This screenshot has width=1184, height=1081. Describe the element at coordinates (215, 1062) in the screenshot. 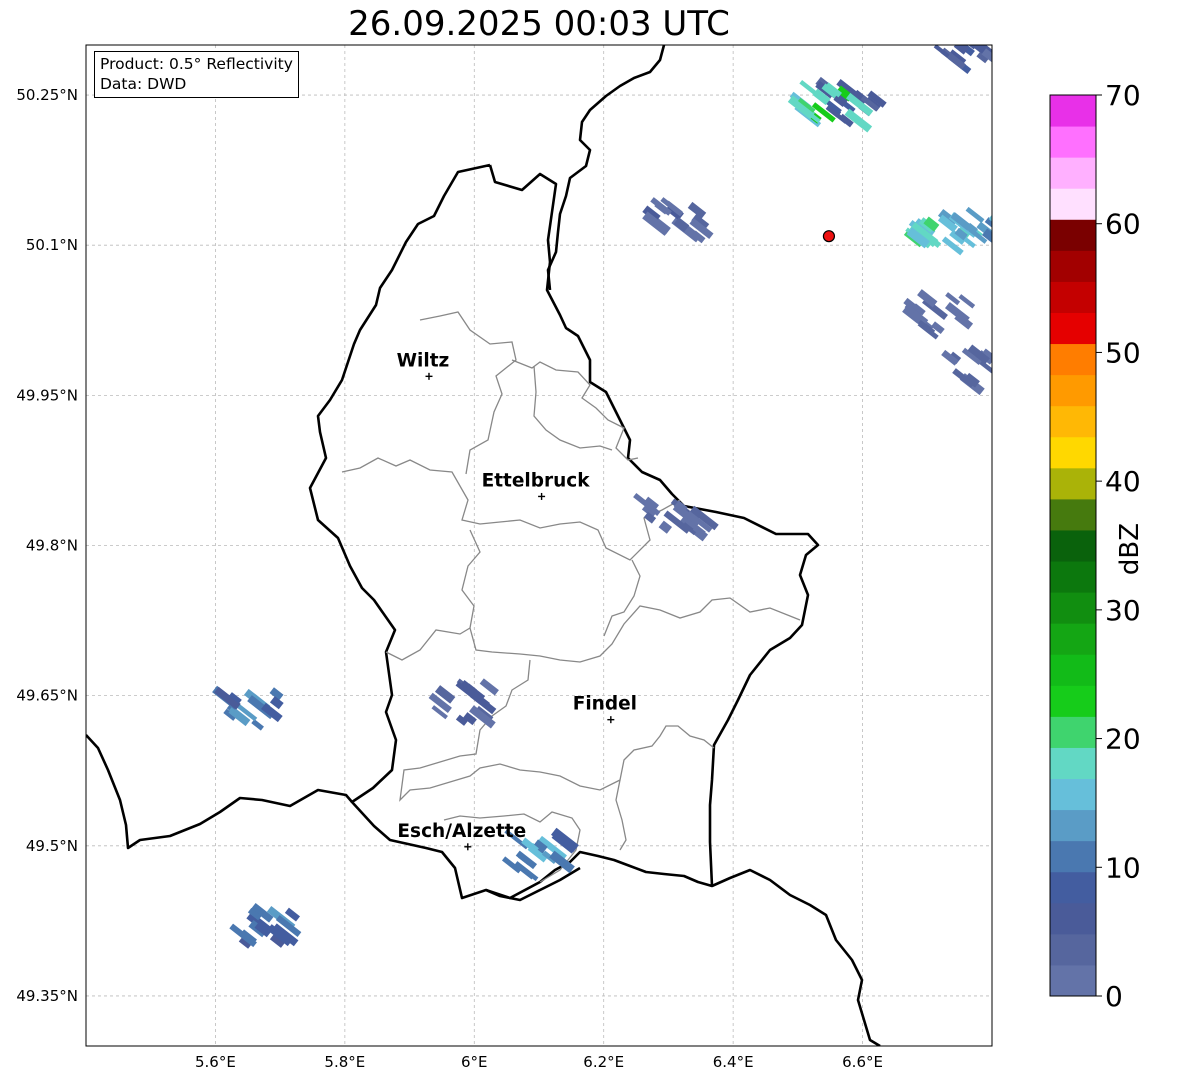

I see `lon-tick-label: 5.6°E` at that location.